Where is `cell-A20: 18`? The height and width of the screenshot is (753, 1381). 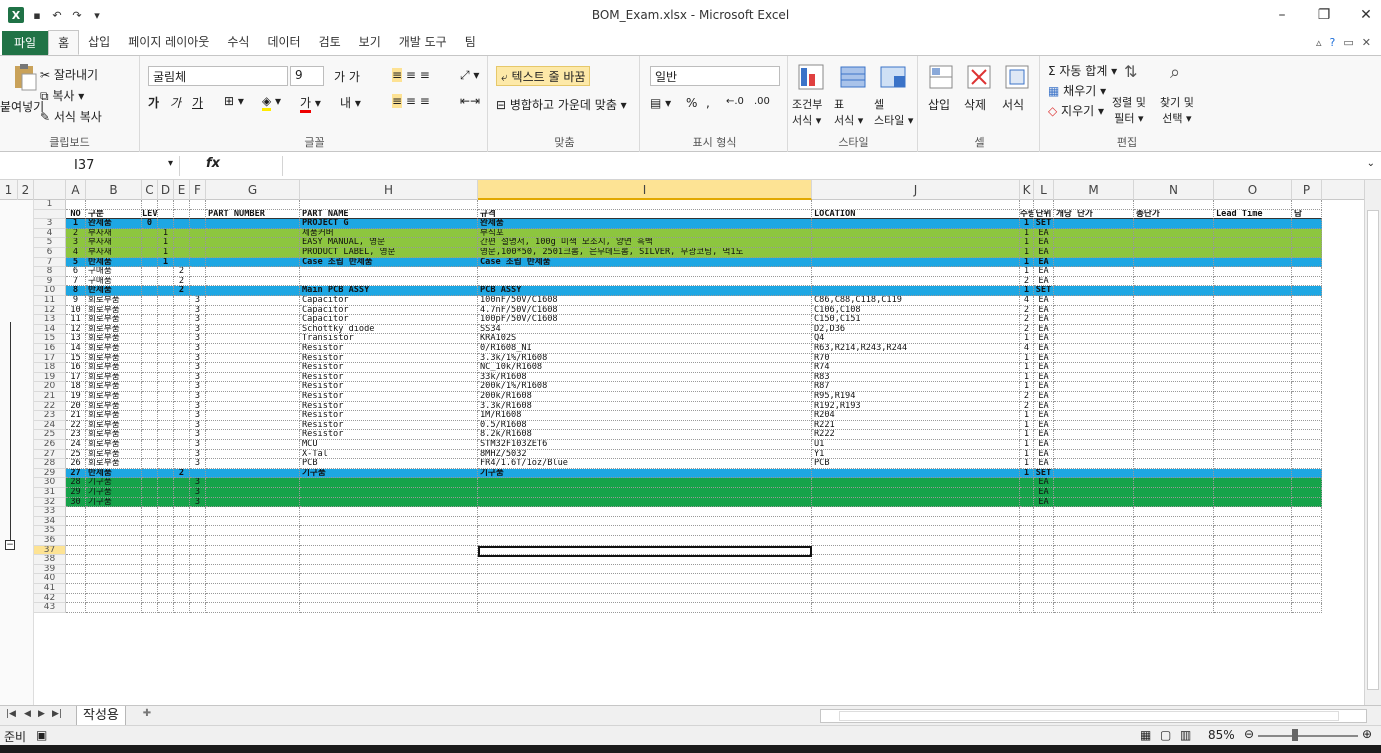 cell-A20: 18 is located at coordinates (76, 387).